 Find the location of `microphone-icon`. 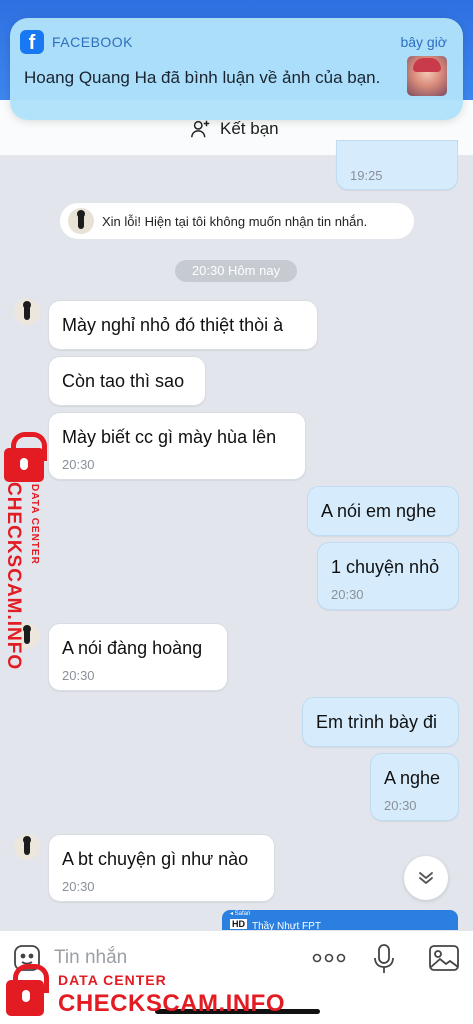

microphone-icon is located at coordinates (384, 959).